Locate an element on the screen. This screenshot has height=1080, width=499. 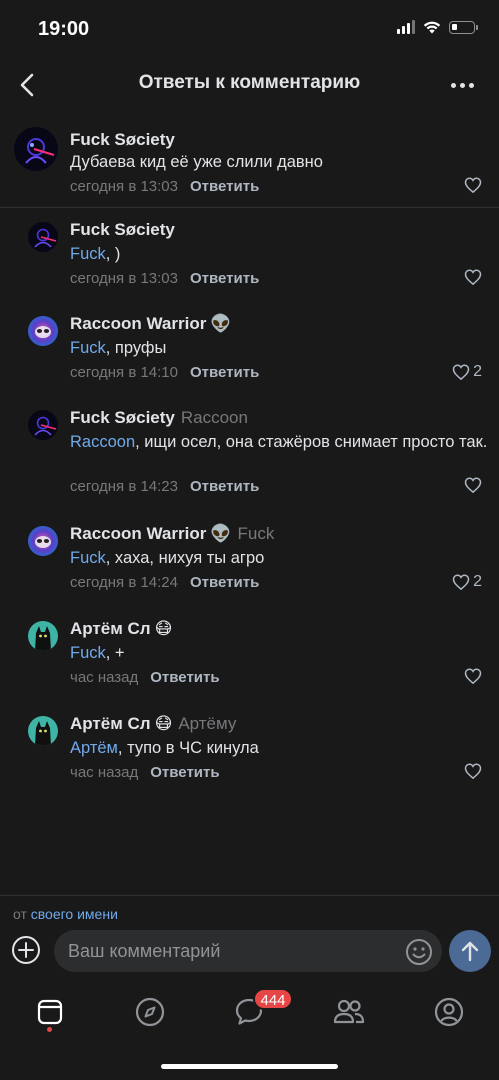
reply-to-label: Fuck is located at coordinates (256, 533).